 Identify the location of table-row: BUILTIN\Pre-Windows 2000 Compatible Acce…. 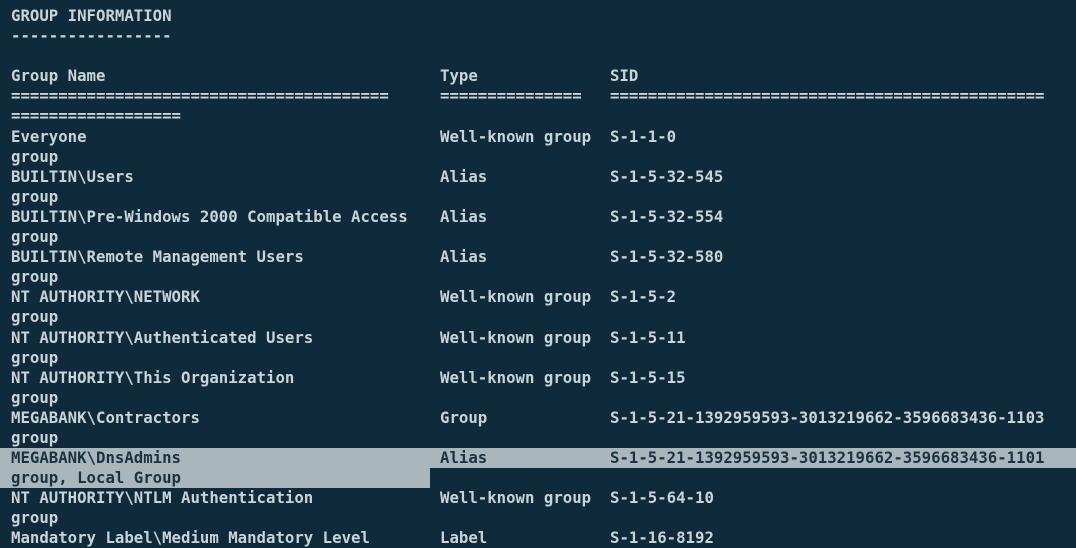
(538, 217).